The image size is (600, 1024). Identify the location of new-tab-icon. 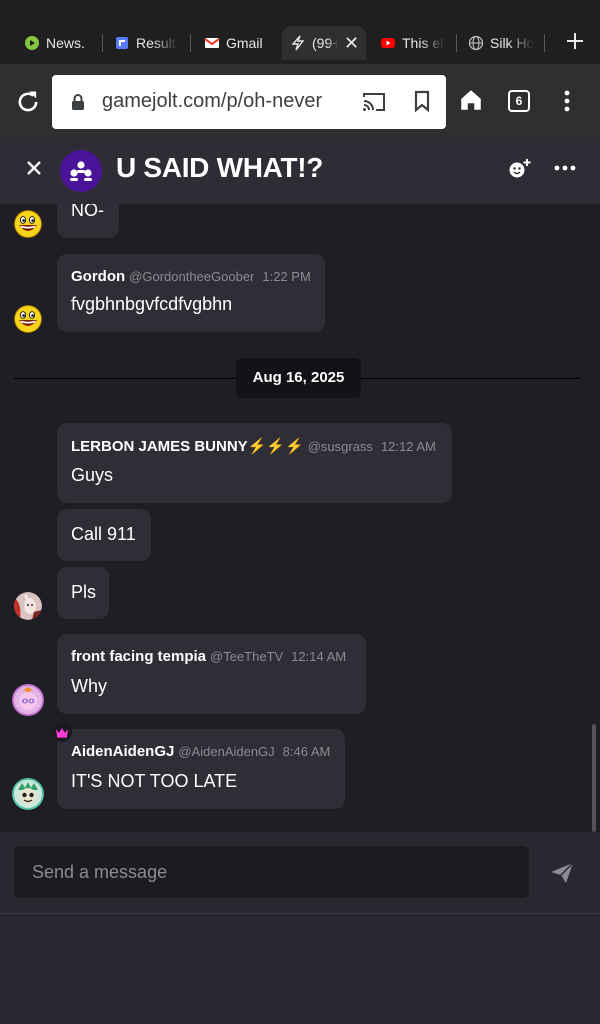
(575, 41).